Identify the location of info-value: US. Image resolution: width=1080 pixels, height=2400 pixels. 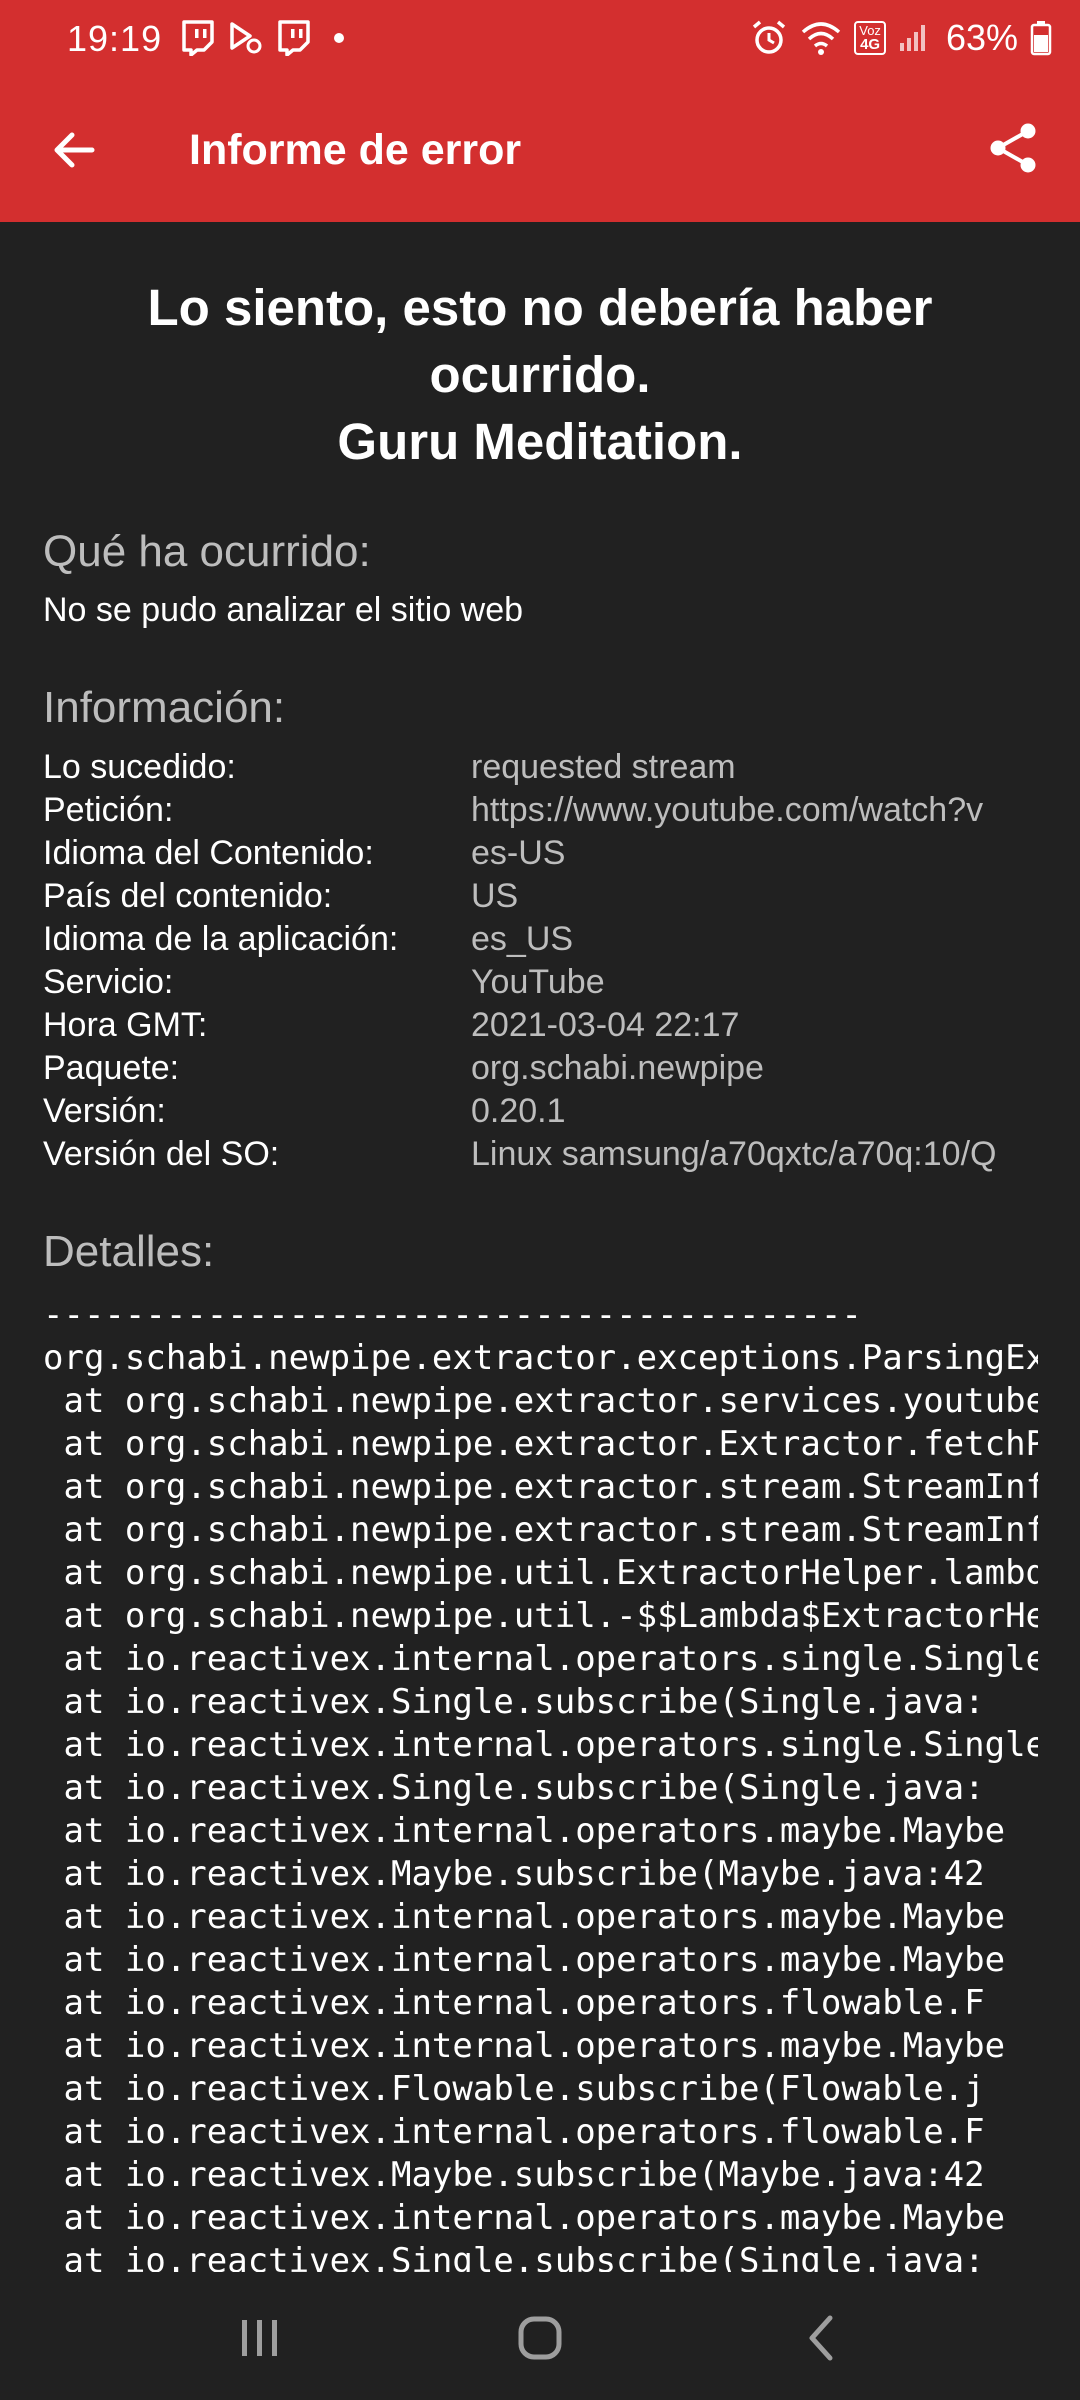
(495, 896).